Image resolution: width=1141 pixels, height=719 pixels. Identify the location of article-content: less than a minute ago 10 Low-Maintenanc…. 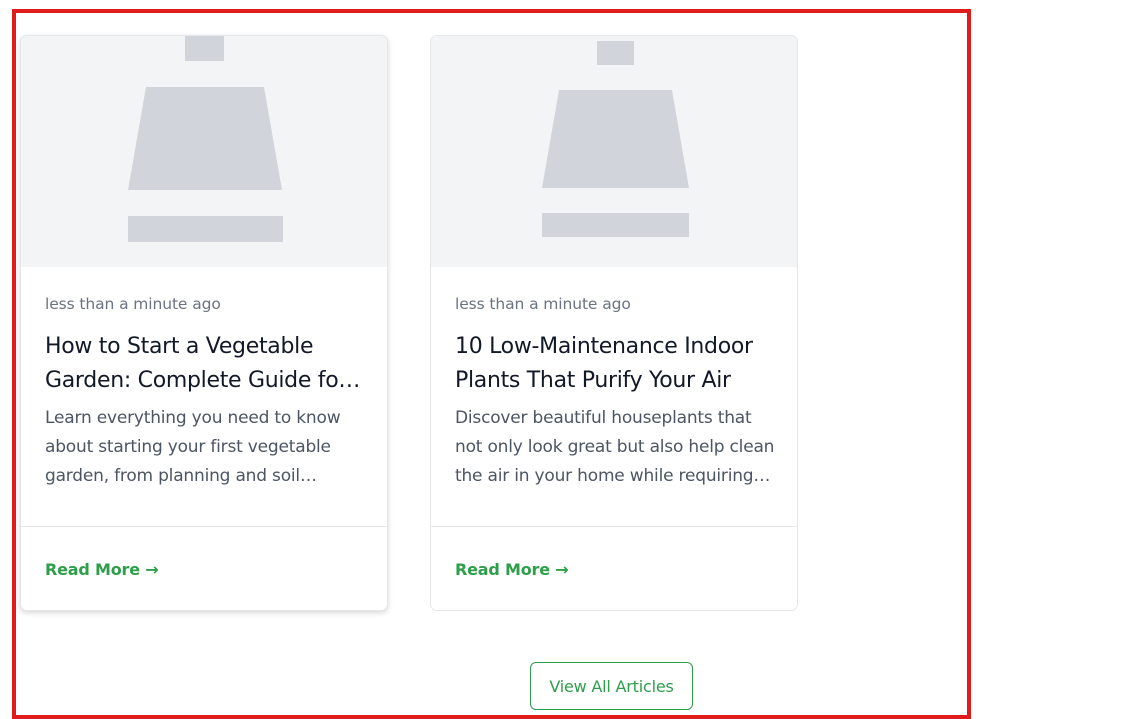
(616, 392).